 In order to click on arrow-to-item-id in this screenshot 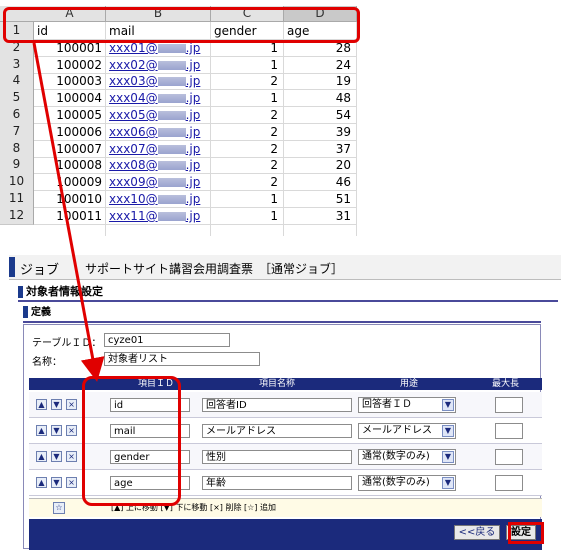, I will do `click(68, 212)`.